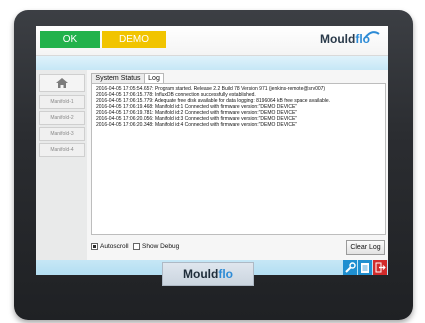 This screenshot has width=425, height=323. Describe the element at coordinates (201, 274) in the screenshot. I see `bezel-brand-main: Mould` at that location.